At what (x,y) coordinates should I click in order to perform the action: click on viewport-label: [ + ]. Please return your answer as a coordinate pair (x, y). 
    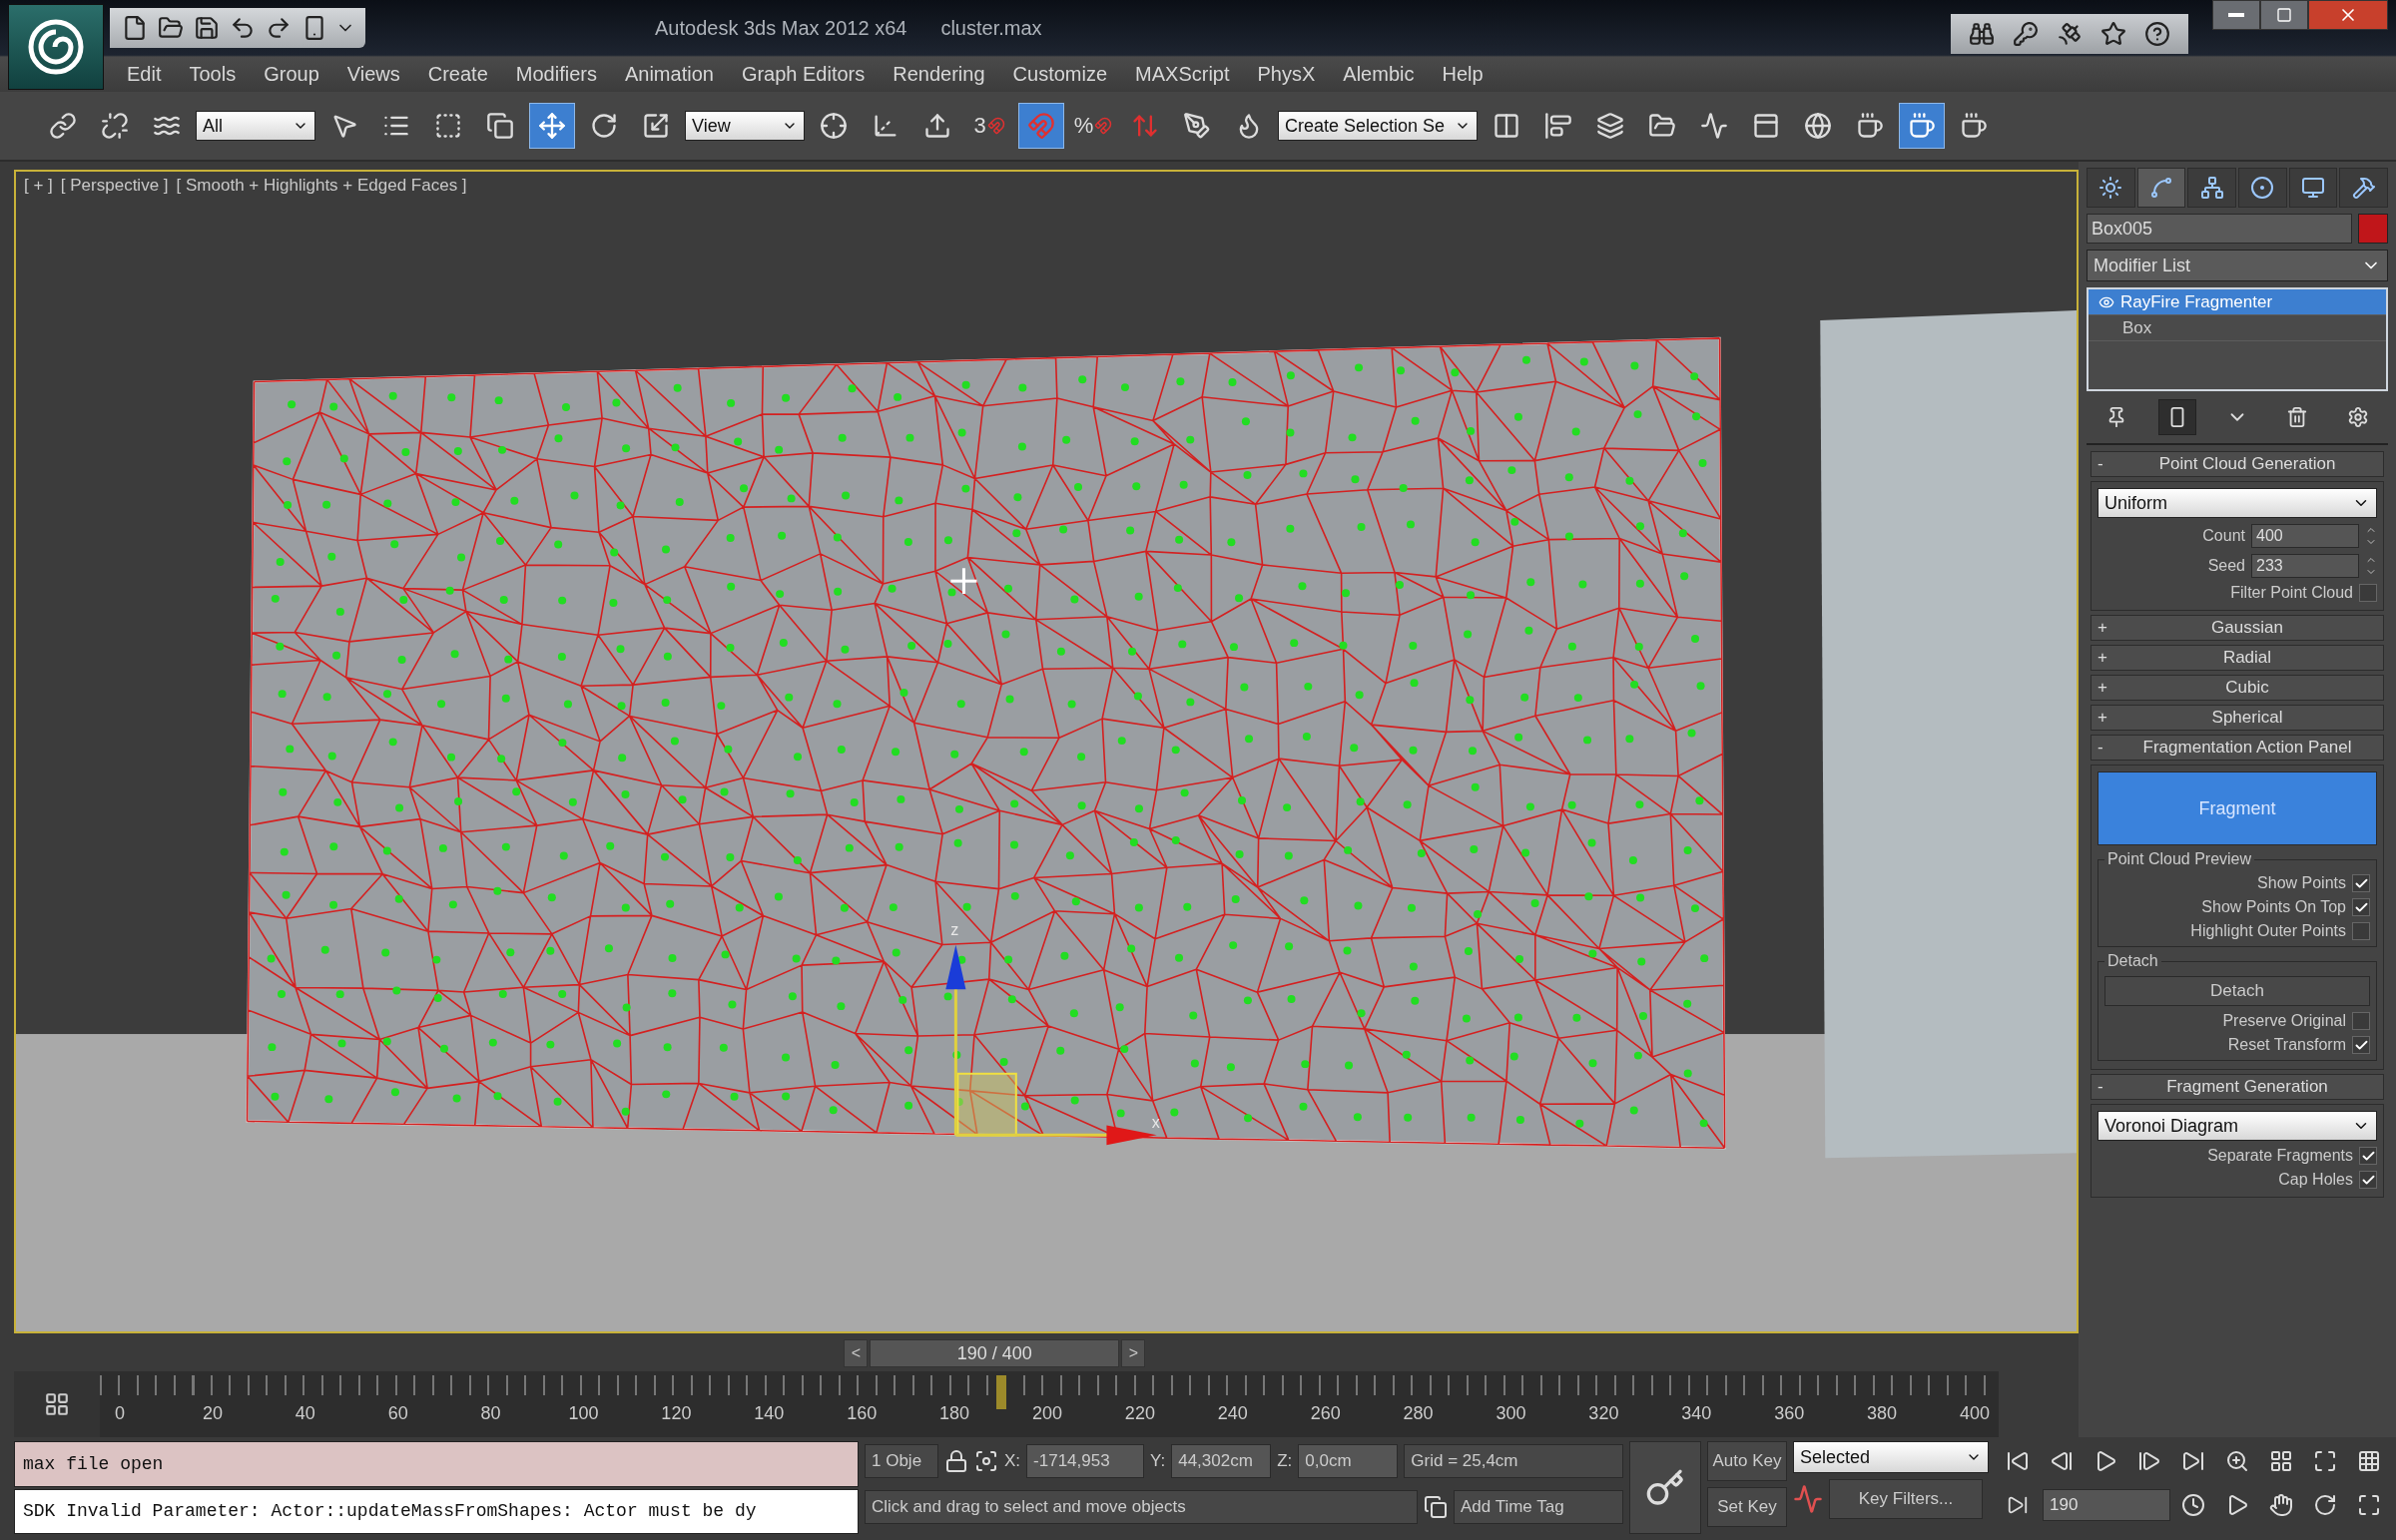
    Looking at the image, I should click on (38, 186).